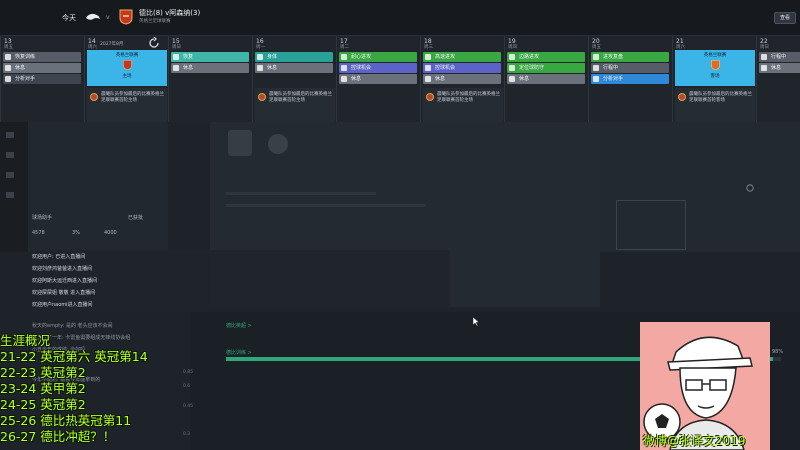 This screenshot has width=800, height=450. What do you see at coordinates (294, 57) in the screenshot?
I see `session-slot: 身体` at bounding box center [294, 57].